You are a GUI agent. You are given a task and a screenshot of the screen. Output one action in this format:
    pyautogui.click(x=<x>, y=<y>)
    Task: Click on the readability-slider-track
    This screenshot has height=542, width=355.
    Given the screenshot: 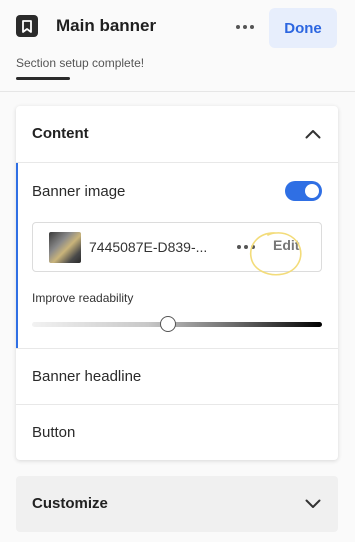 What is the action you would take?
    pyautogui.click(x=177, y=324)
    